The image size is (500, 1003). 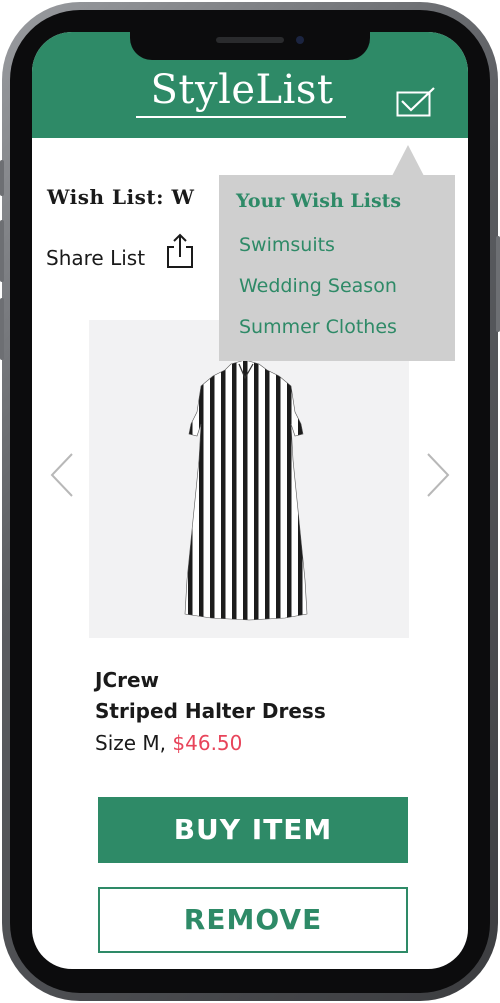 I want to click on app-logo: StyleList, so click(x=242, y=90).